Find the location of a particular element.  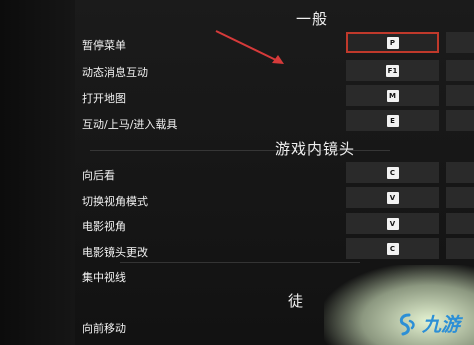

annotation-arrow-icon is located at coordinates (249, 47).